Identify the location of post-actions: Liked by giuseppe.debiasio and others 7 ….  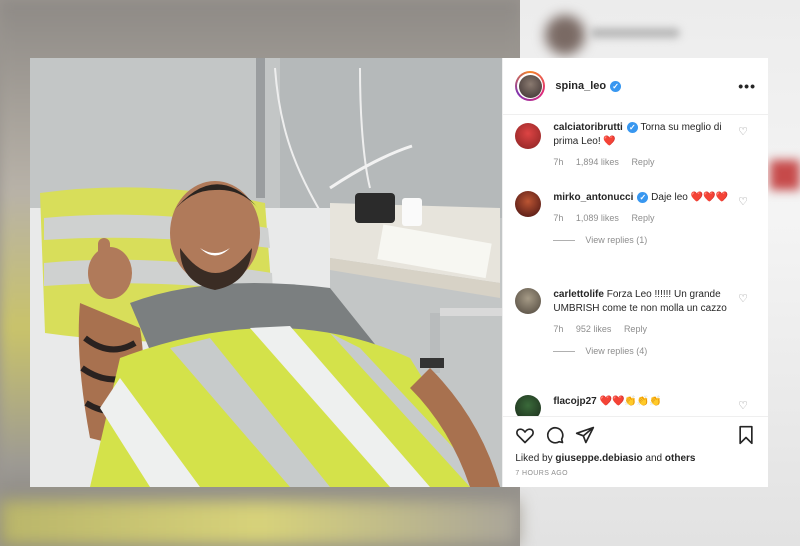
(635, 451).